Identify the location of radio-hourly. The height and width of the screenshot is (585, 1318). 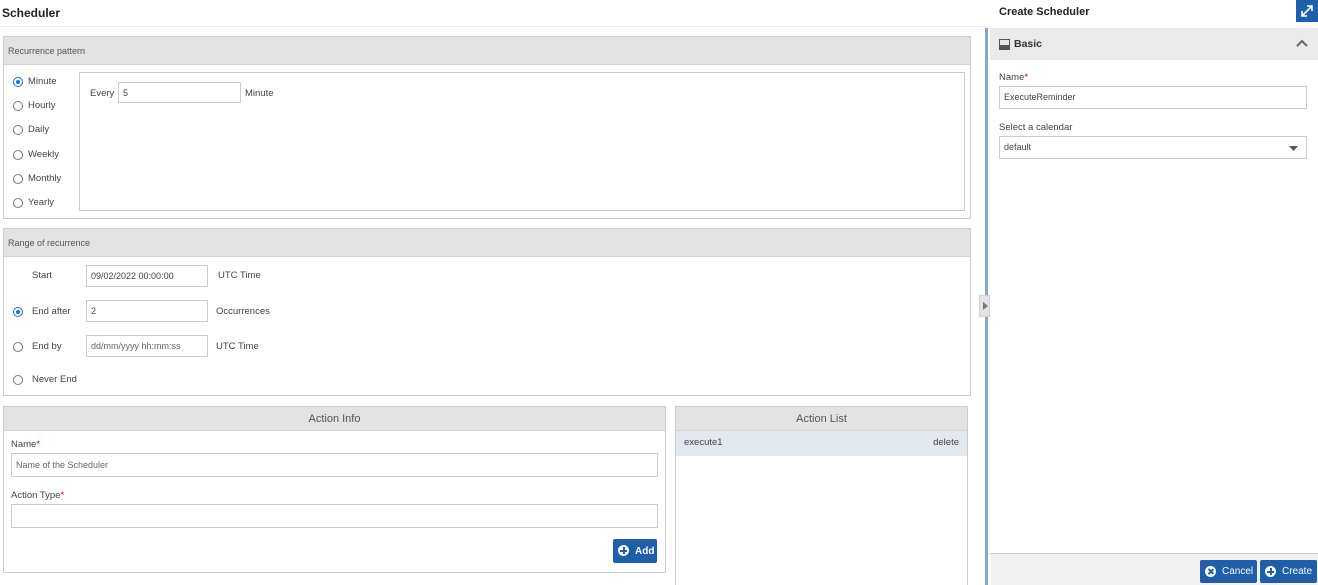
(18, 106).